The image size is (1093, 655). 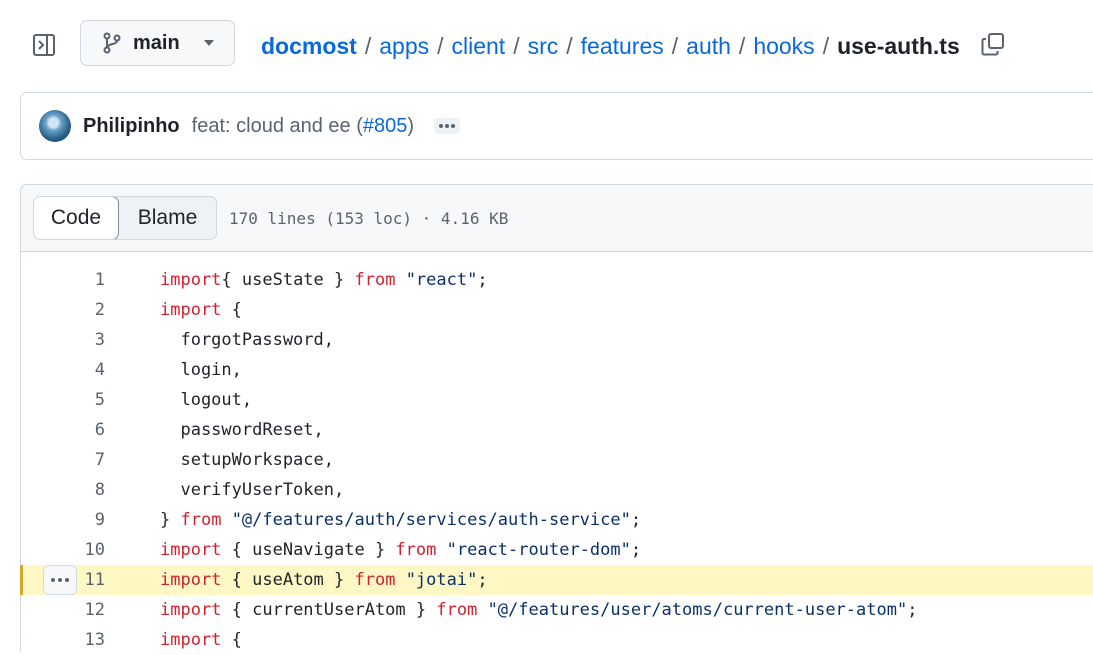 What do you see at coordinates (63, 430) in the screenshot?
I see `line-number: 6` at bounding box center [63, 430].